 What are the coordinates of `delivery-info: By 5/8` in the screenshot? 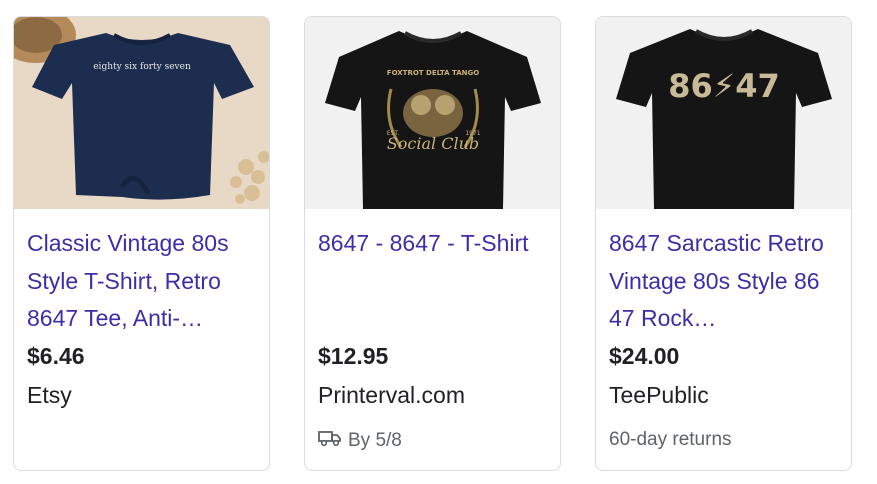 It's located at (360, 441).